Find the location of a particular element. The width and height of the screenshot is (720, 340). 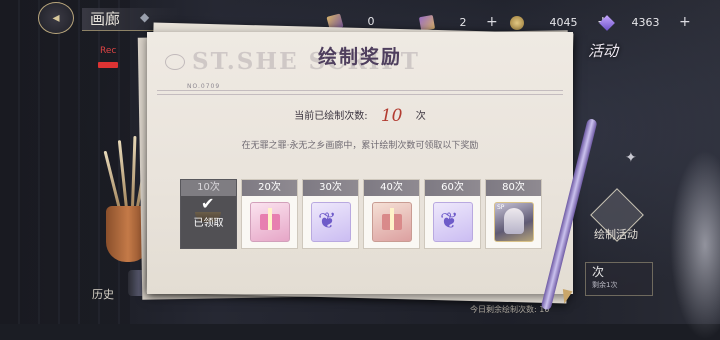

draw-count-suffix: 次 is located at coordinates (420, 116).